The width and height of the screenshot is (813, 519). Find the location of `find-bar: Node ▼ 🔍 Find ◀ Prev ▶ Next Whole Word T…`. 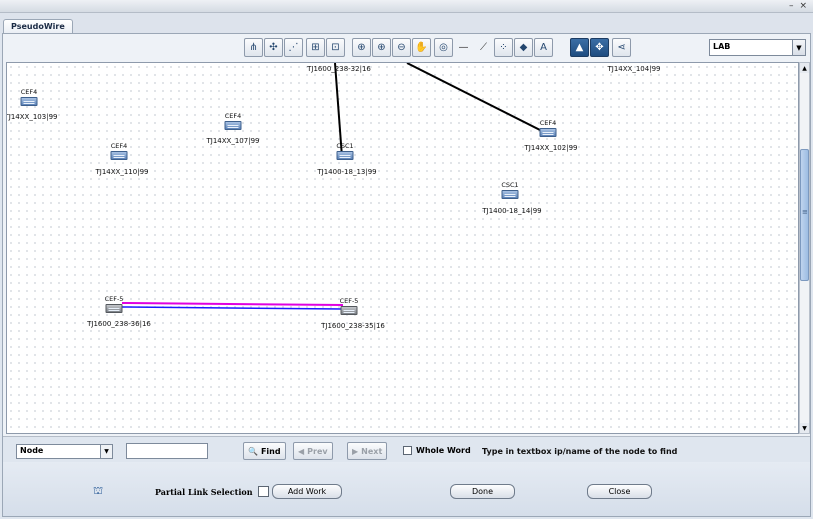

find-bar: Node ▼ 🔍 Find ◀ Prev ▶ Next Whole Word T… is located at coordinates (406, 449).